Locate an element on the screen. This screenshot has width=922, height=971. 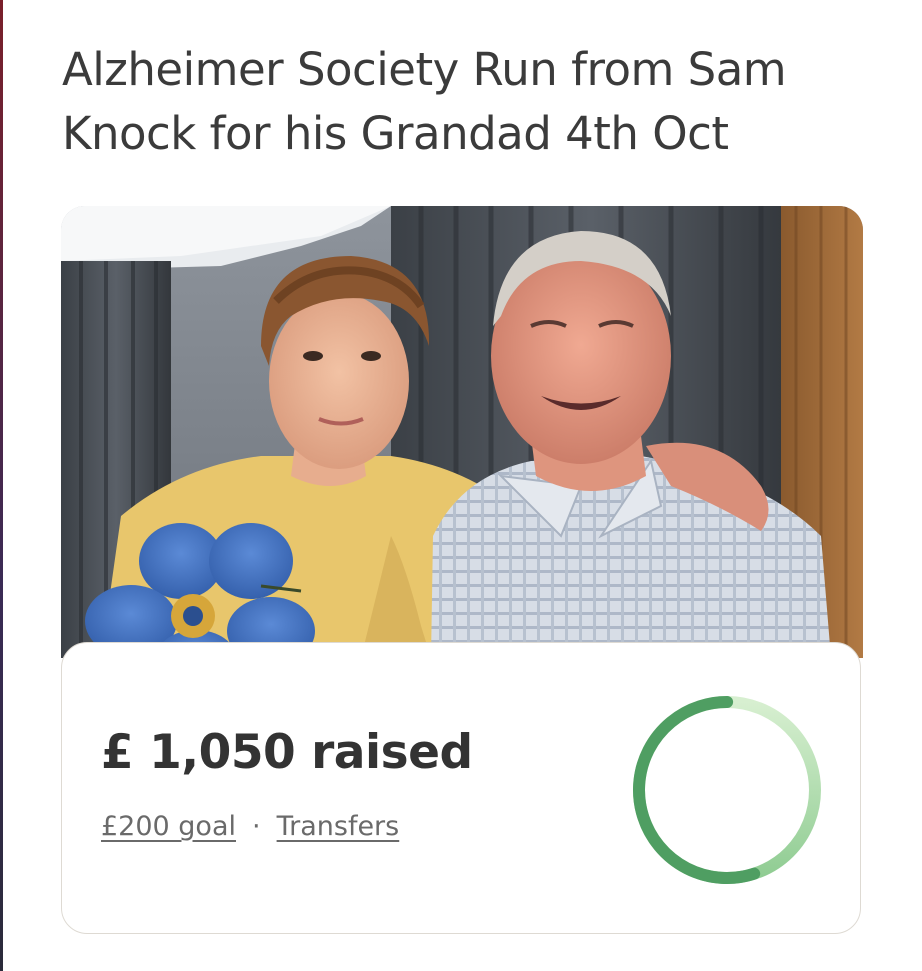
transfers-link: Transfers is located at coordinates (338, 826).